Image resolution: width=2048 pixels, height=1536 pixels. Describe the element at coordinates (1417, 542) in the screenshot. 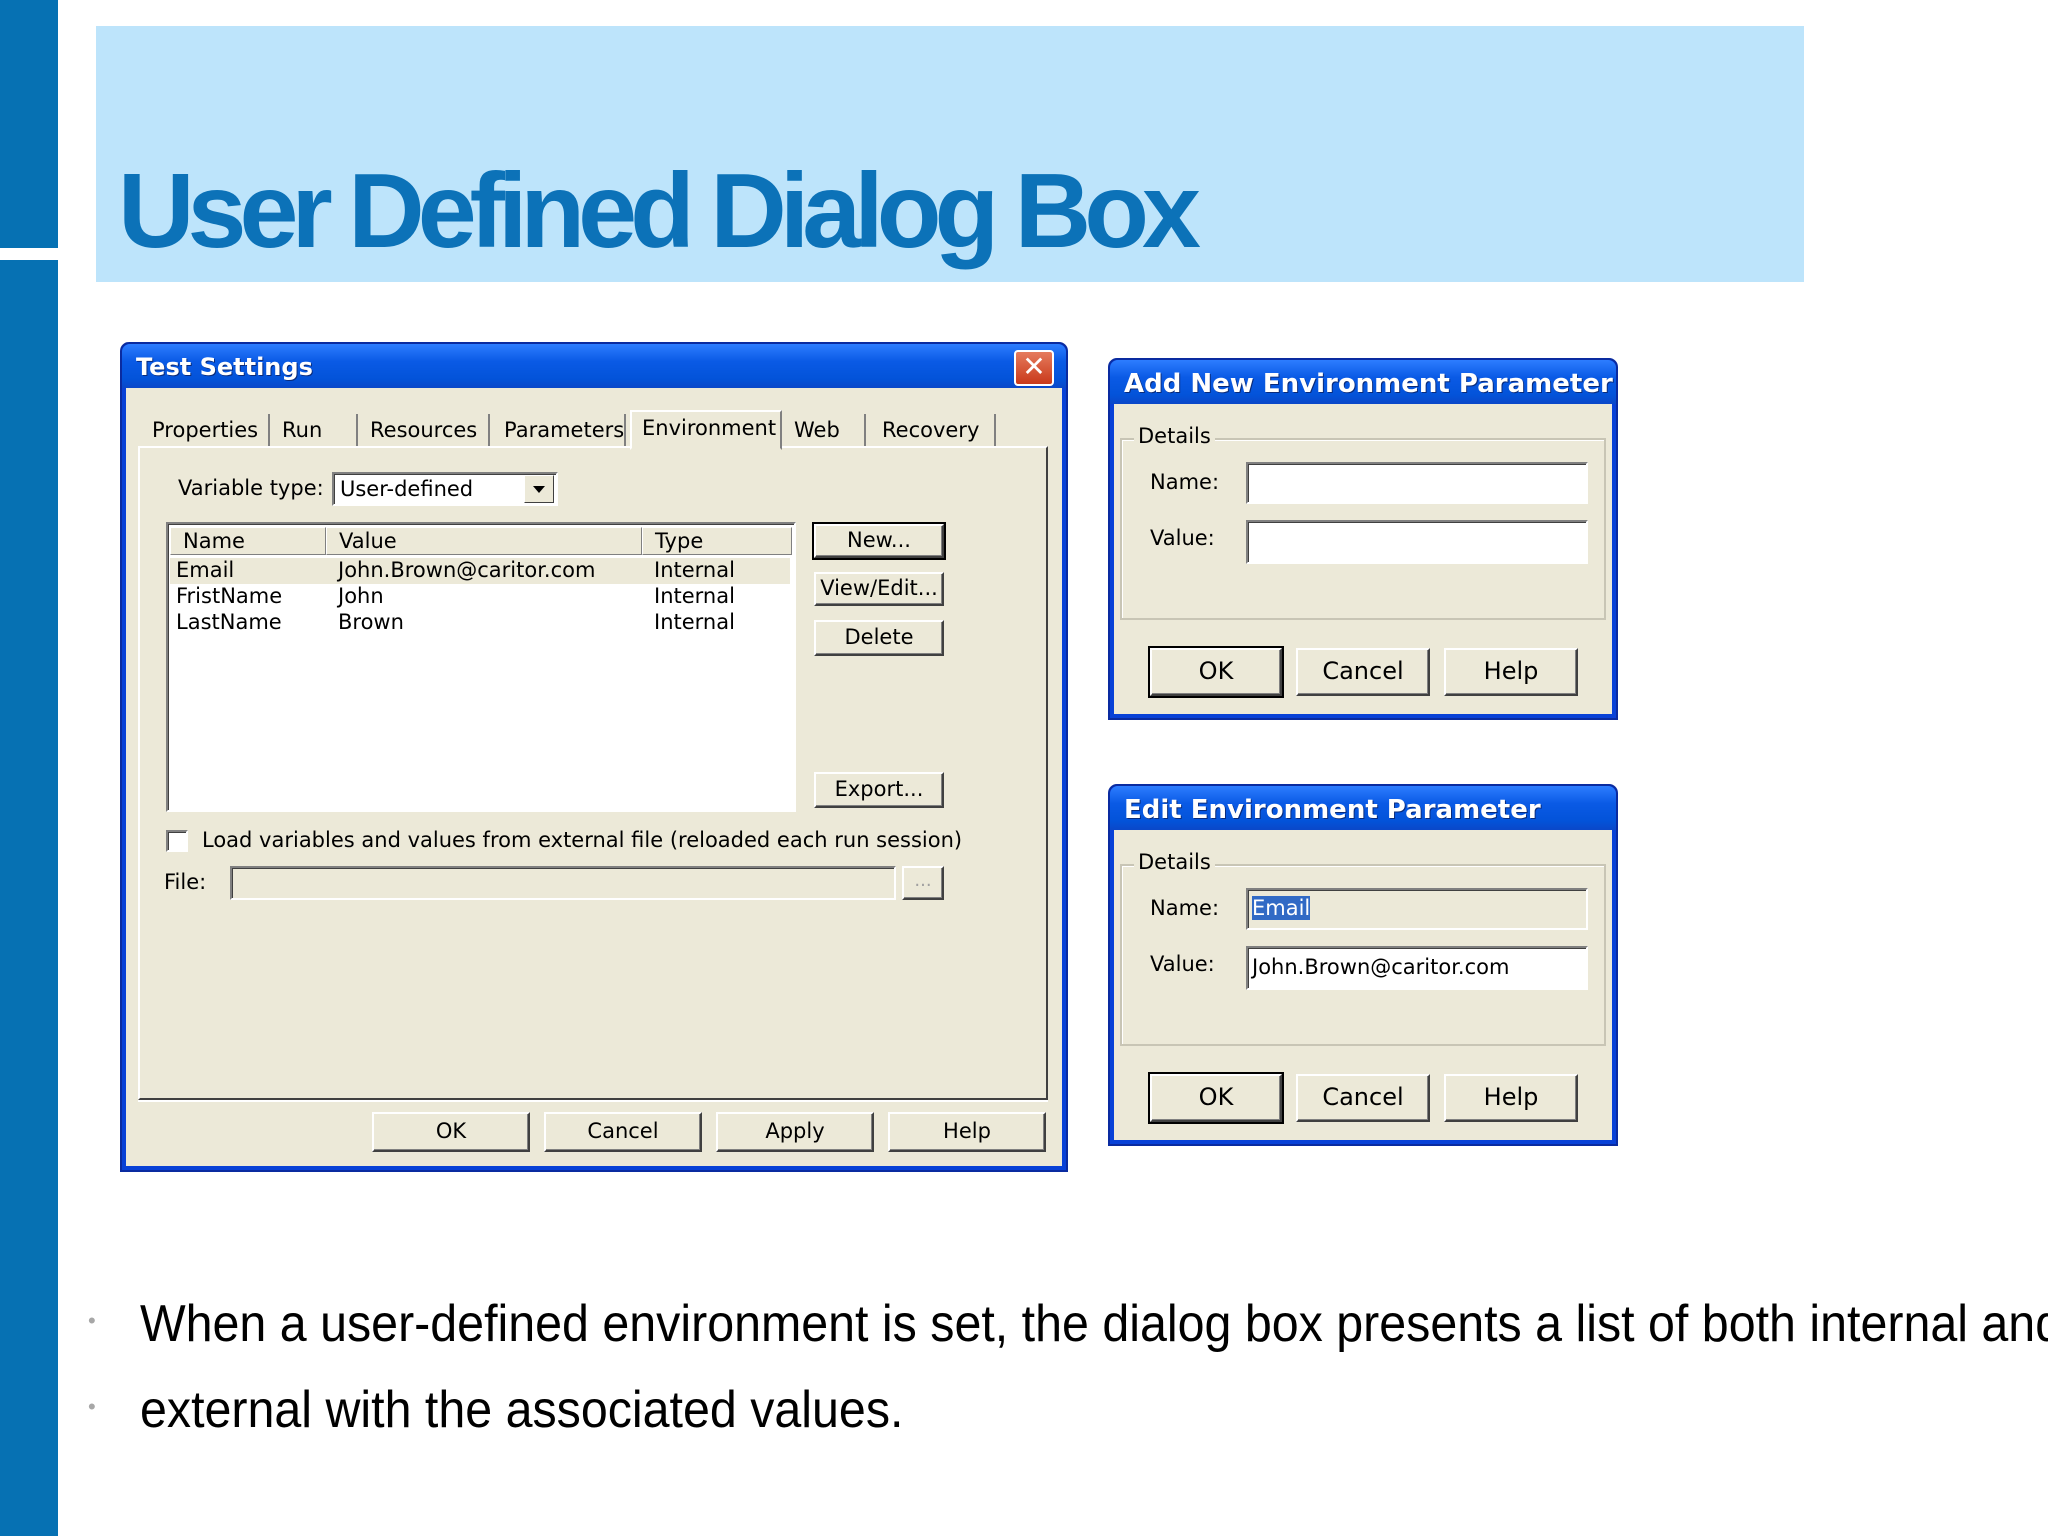

I see `add-value-input` at that location.